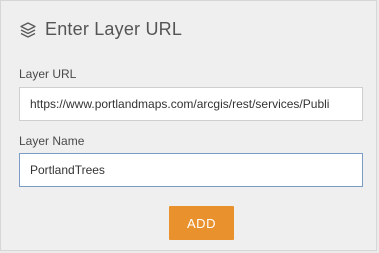 This screenshot has width=379, height=253. What do you see at coordinates (191, 170) in the screenshot?
I see `layer-name-input` at bounding box center [191, 170].